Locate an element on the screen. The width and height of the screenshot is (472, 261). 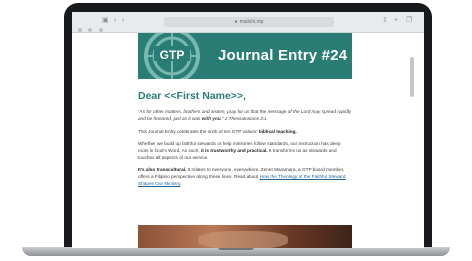
banner-title: Journal Entry #24 is located at coordinates (283, 55).